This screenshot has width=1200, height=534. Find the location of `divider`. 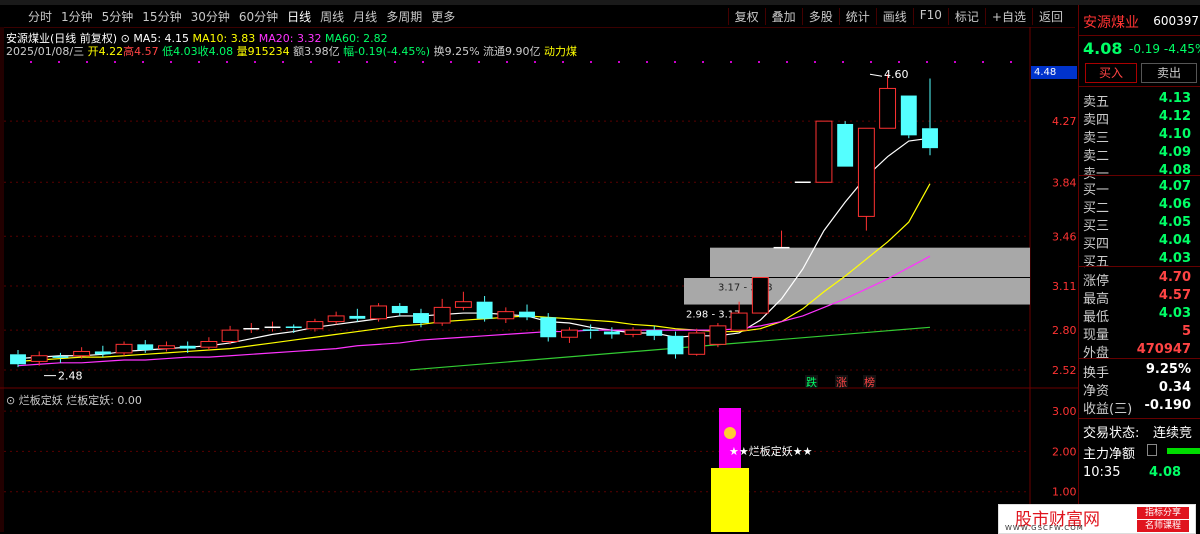

divider is located at coordinates (1139, 86).